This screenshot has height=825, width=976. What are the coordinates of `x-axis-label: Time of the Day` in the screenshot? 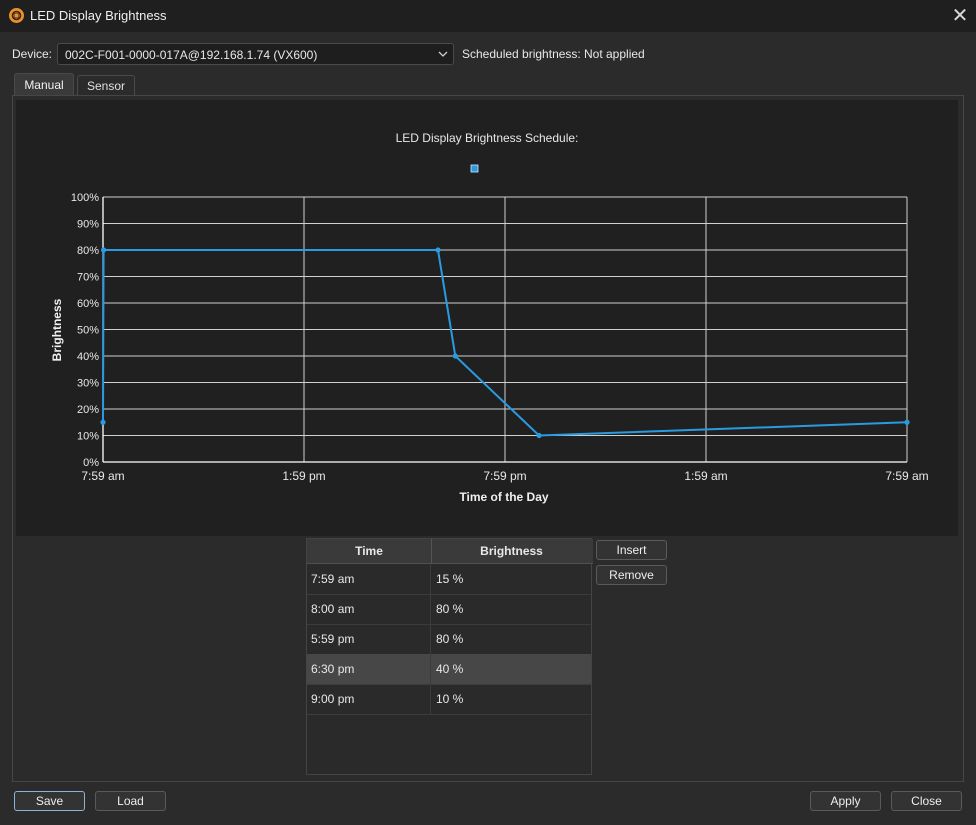 It's located at (503, 497).